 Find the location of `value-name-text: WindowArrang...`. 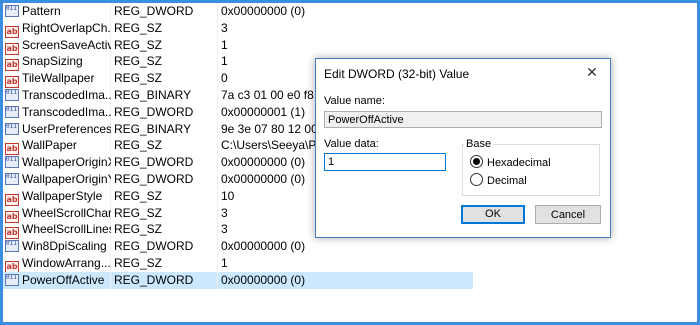

value-name-text: WindowArrang... is located at coordinates (66, 262).